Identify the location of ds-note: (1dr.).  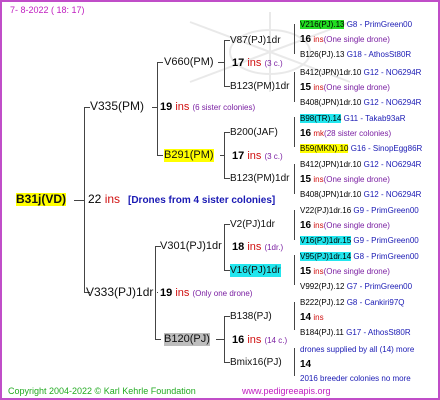
(274, 247).